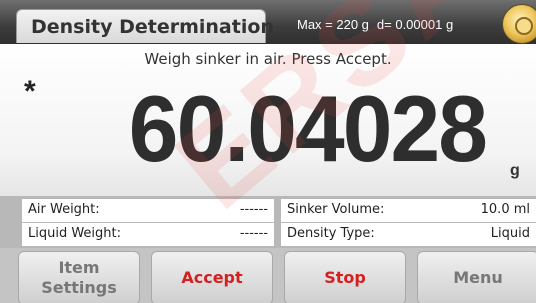 The image size is (536, 303). I want to click on accept-button: Accept, so click(212, 277).